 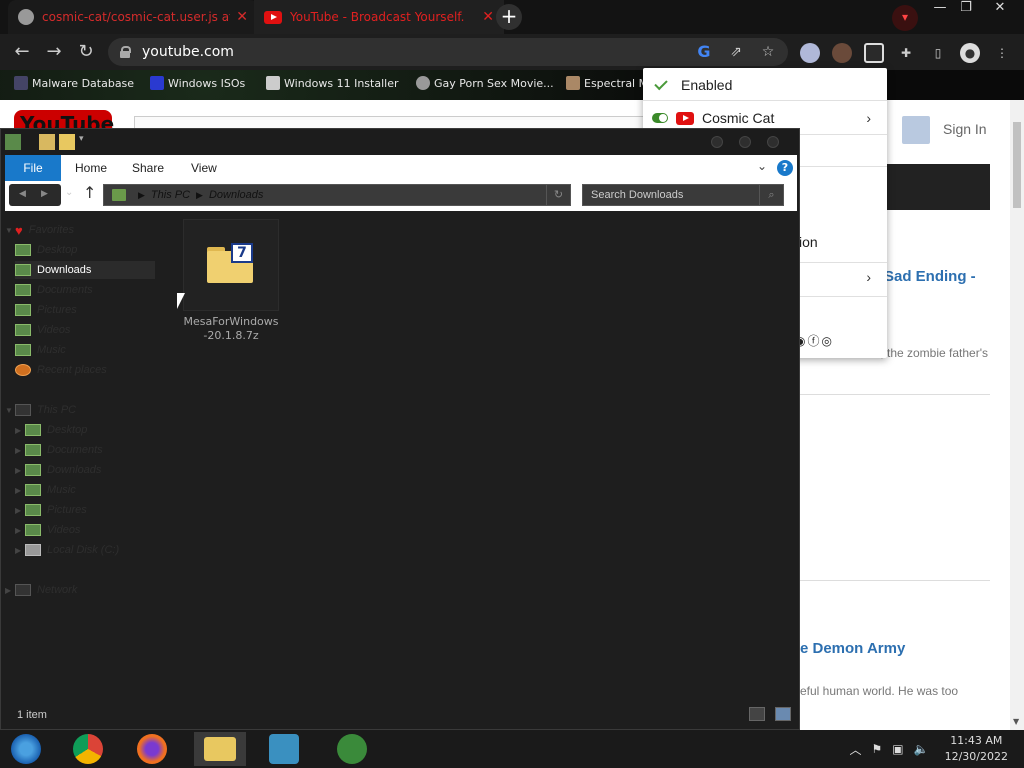 What do you see at coordinates (852, 648) in the screenshot?
I see `video-title: e Demon Army` at bounding box center [852, 648].